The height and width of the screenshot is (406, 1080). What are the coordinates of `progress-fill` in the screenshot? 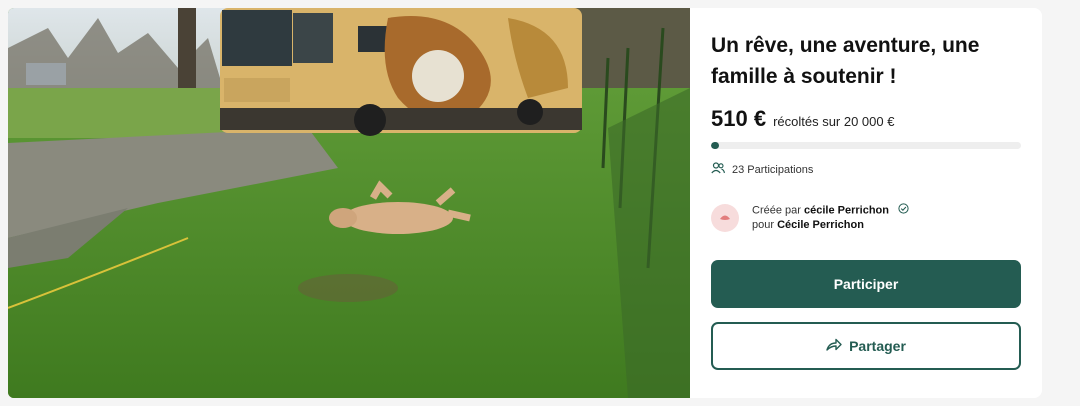 It's located at (715, 145).